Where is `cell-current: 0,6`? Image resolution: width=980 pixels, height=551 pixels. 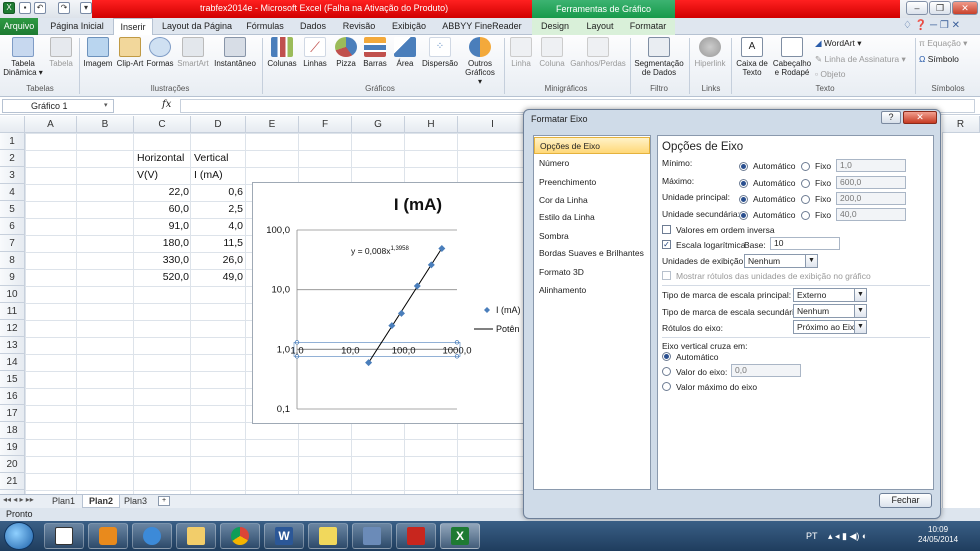 cell-current: 0,6 is located at coordinates (217, 192).